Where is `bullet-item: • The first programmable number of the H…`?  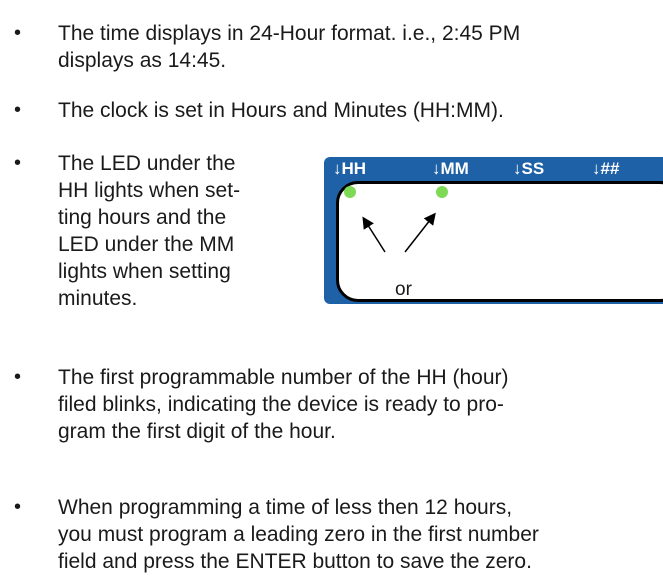
bullet-item: • The first programmable number of the H… is located at coordinates (334, 404).